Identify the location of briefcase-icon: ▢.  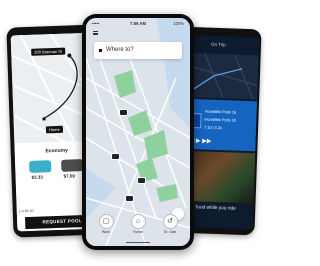
(106, 221).